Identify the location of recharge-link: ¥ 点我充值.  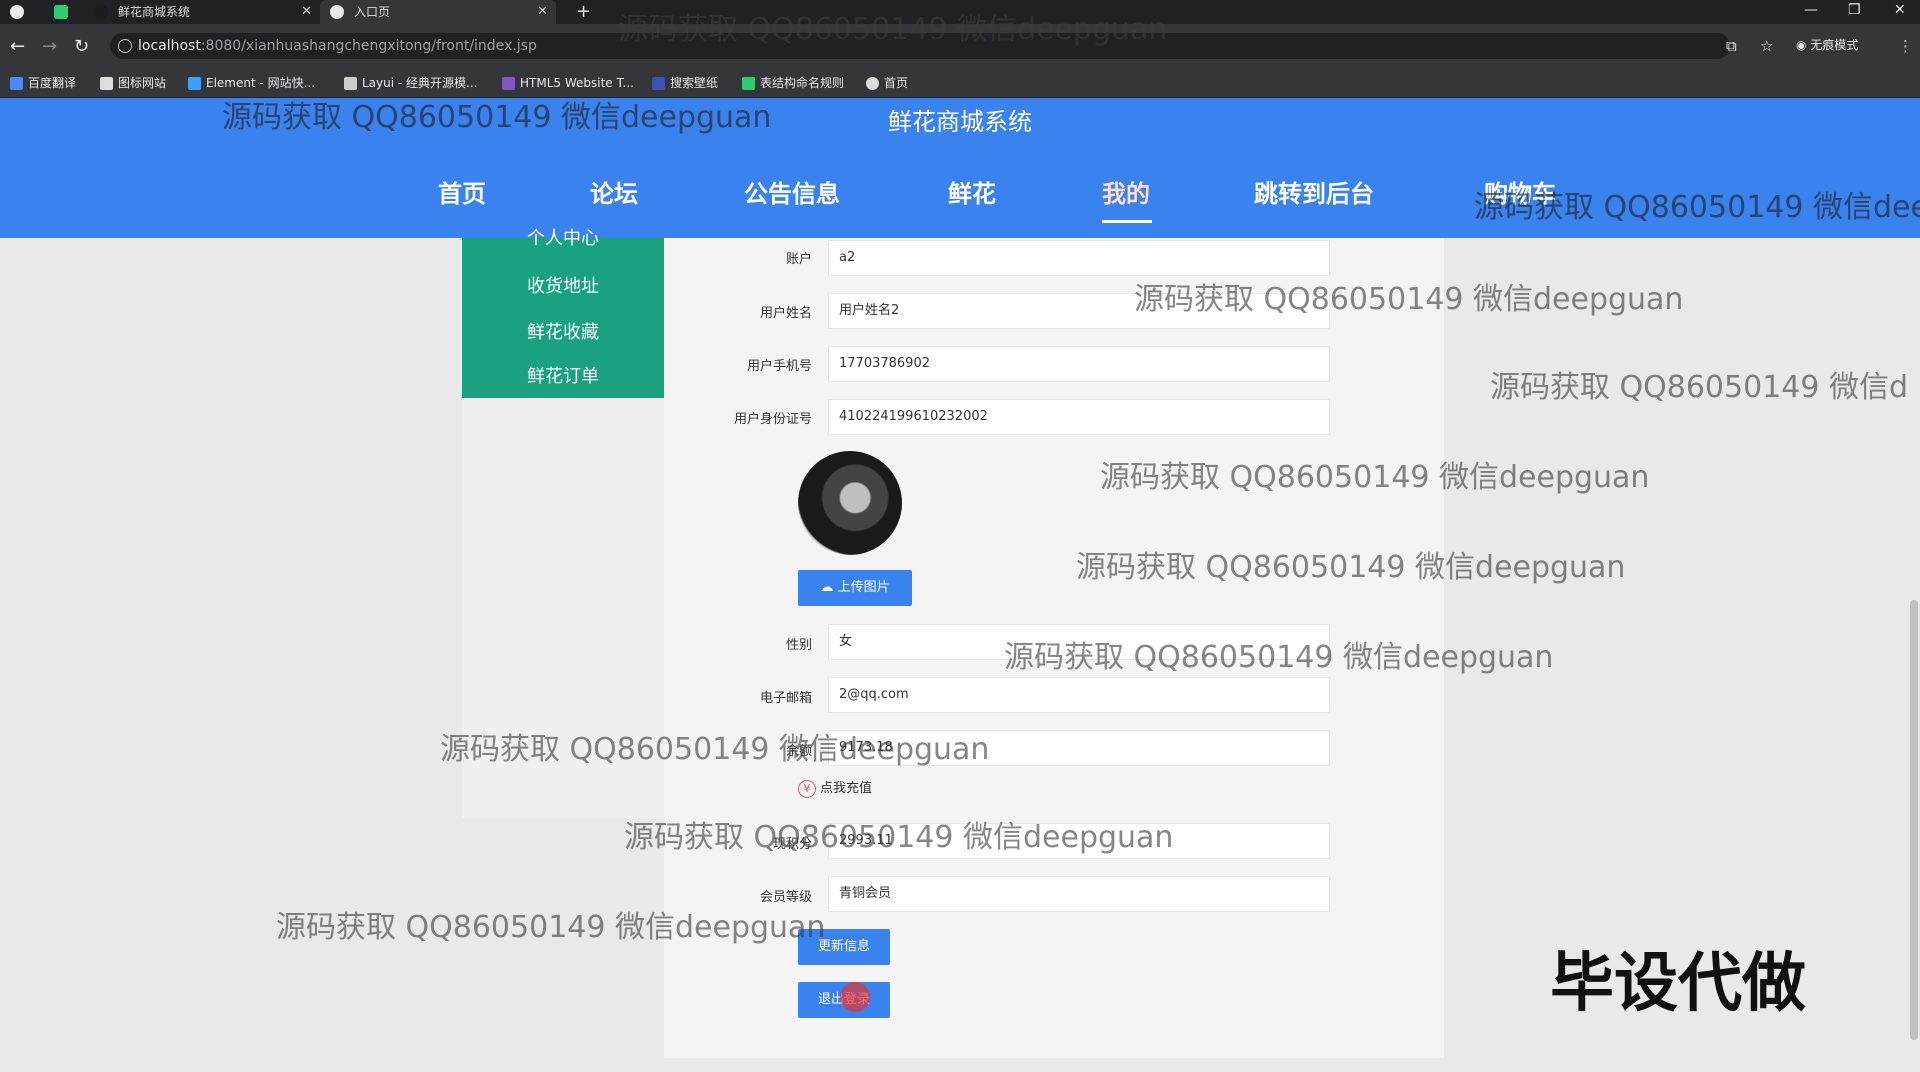
(835, 787).